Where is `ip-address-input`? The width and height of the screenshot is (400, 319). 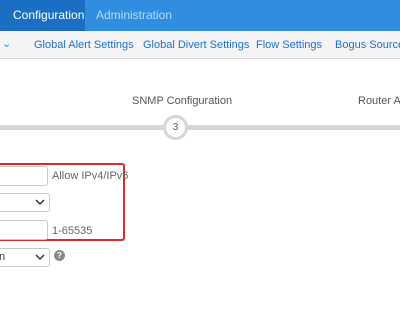
ip-address-input is located at coordinates (24, 176).